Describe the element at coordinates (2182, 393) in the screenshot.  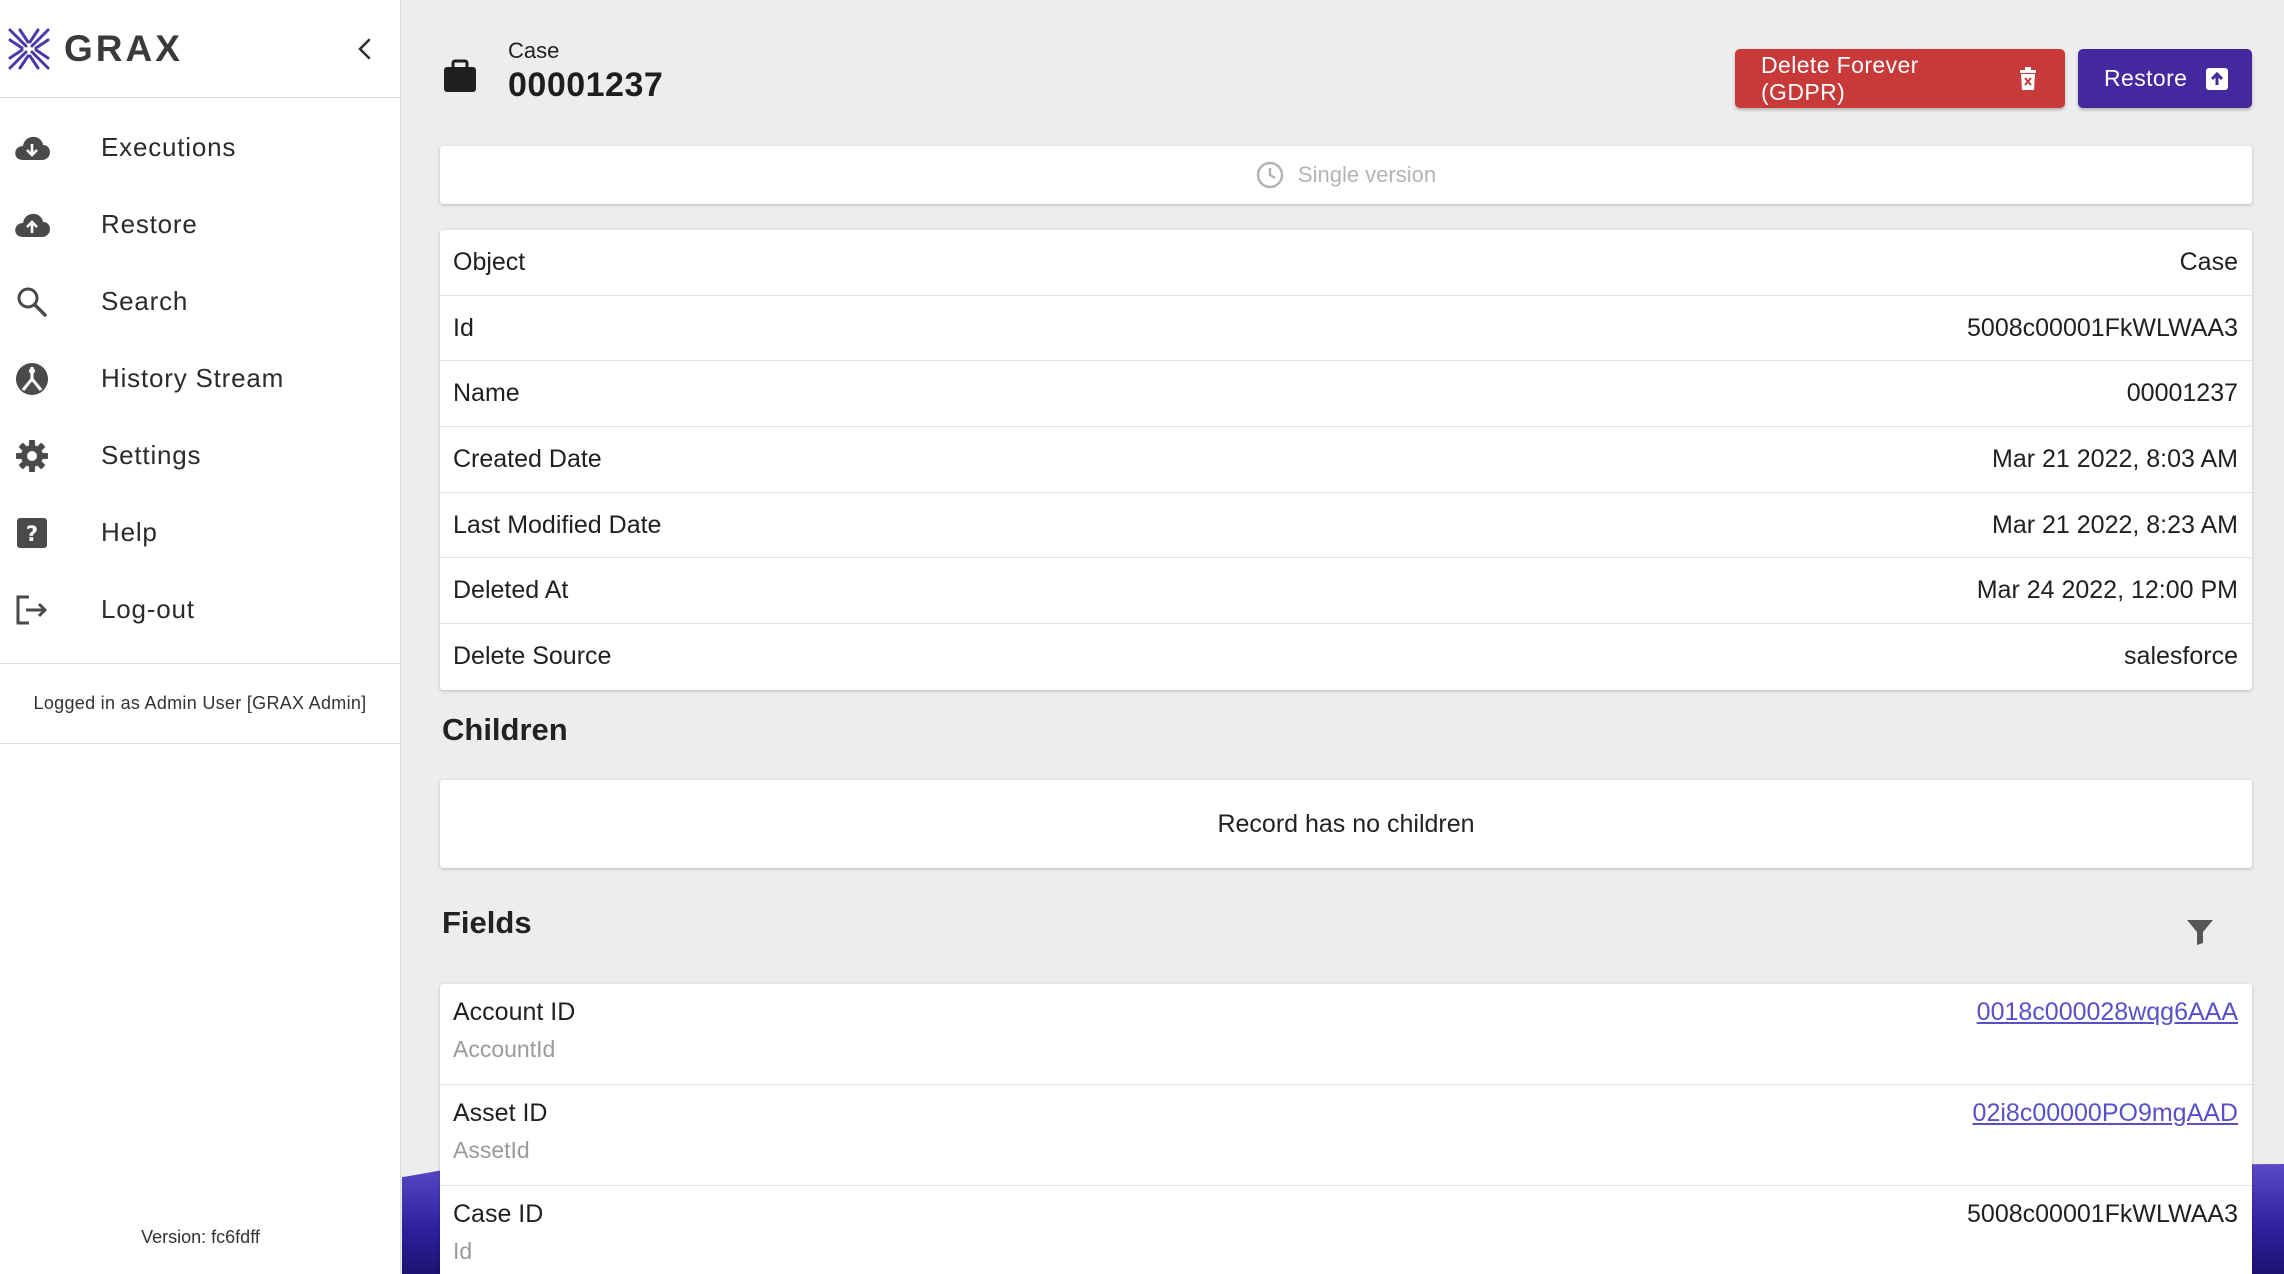
I see `property-value: 00001237` at that location.